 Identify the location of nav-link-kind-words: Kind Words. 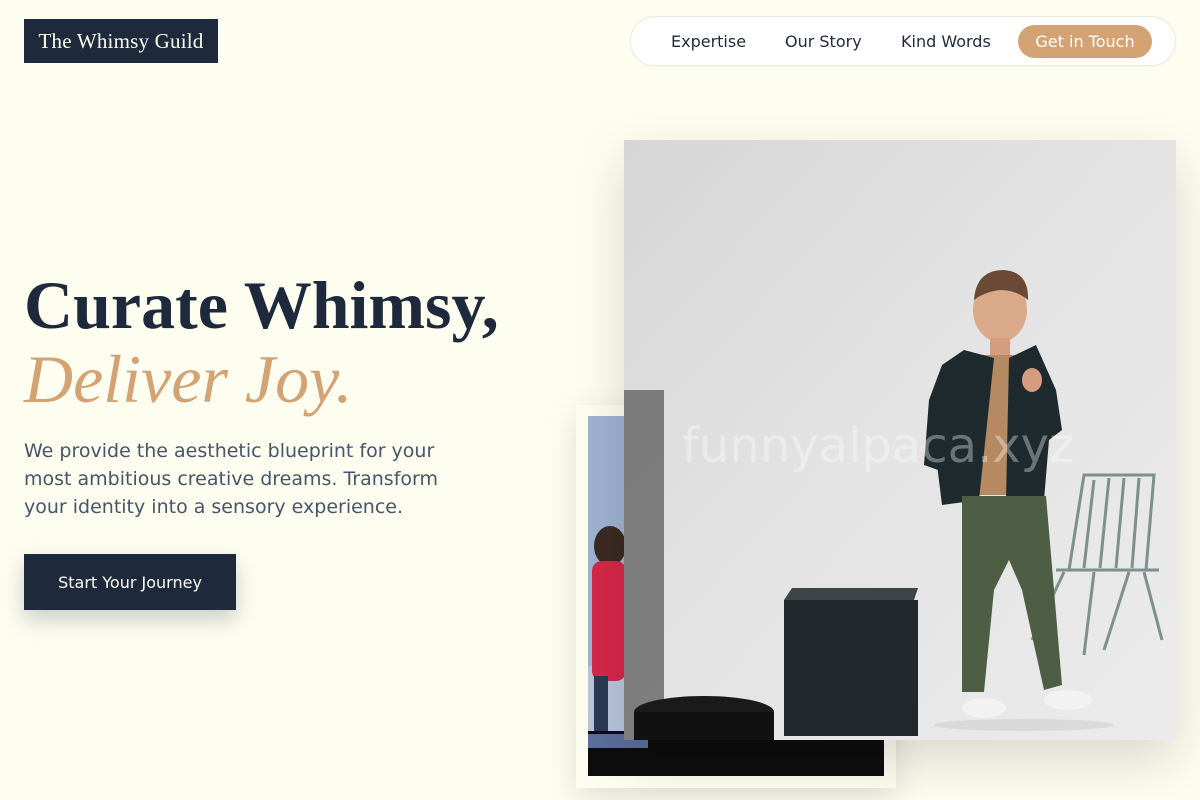
(946, 41).